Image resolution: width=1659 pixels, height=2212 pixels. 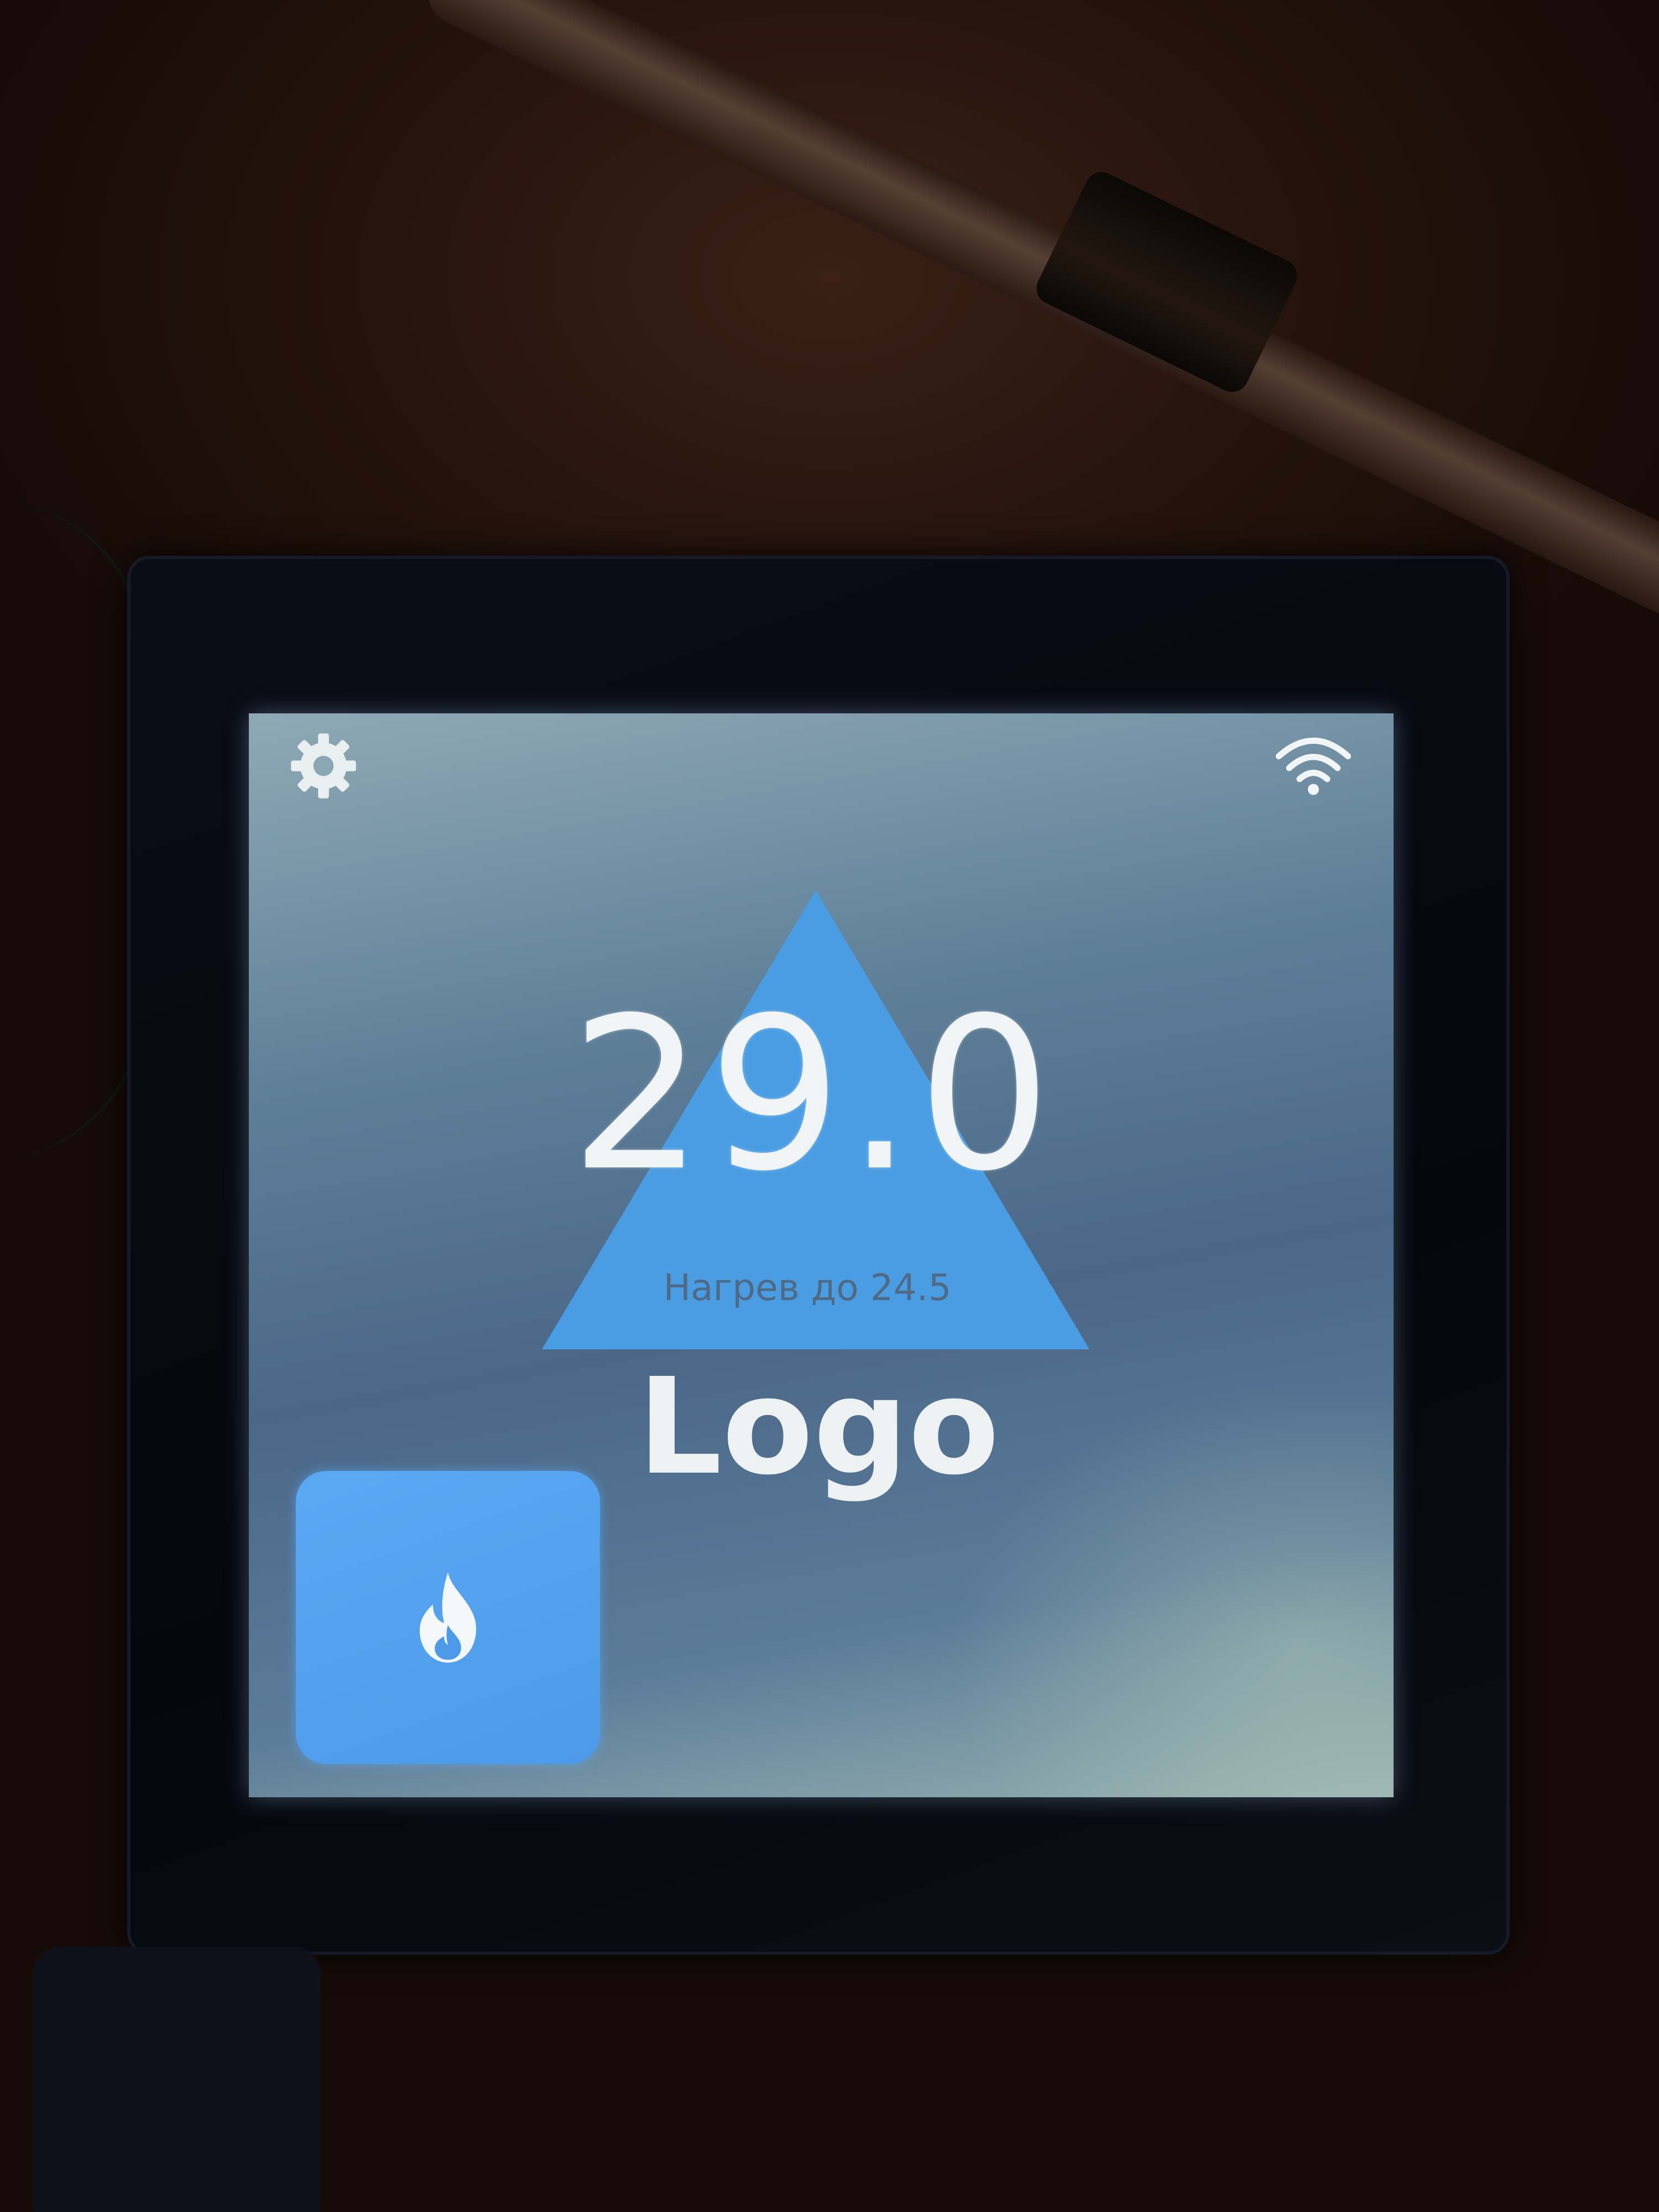 I want to click on wifi-icon, so click(x=1314, y=766).